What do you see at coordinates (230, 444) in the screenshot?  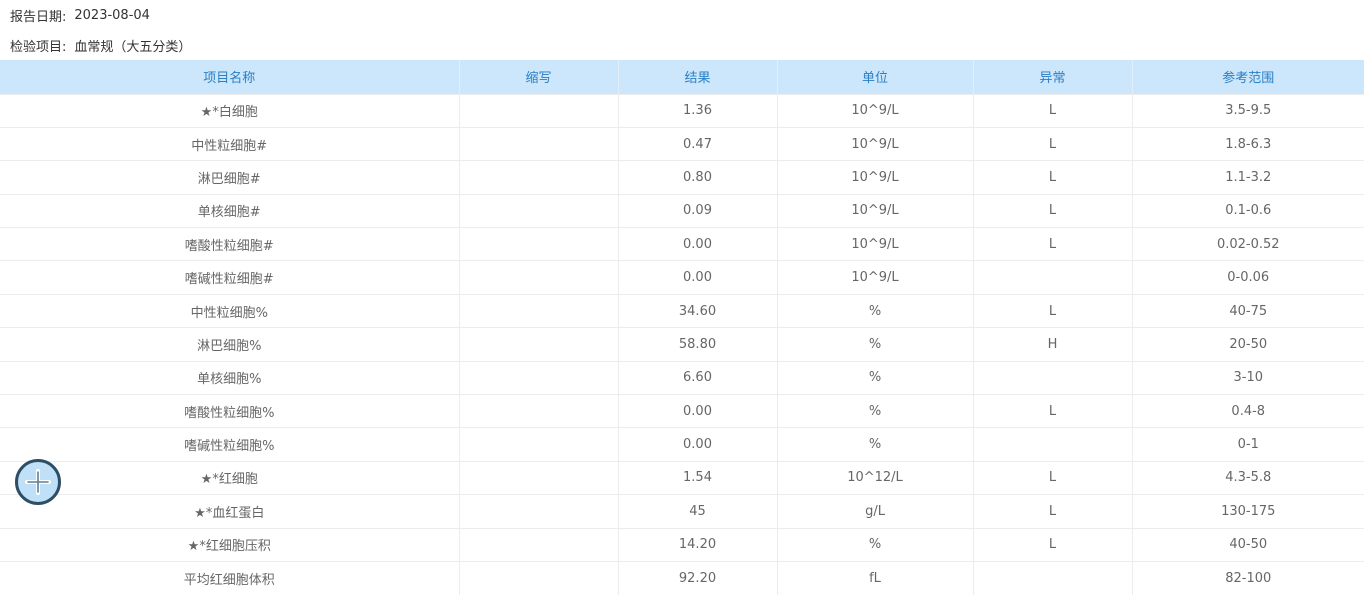 I see `cell-name: 嗜碱性粒细胞%` at bounding box center [230, 444].